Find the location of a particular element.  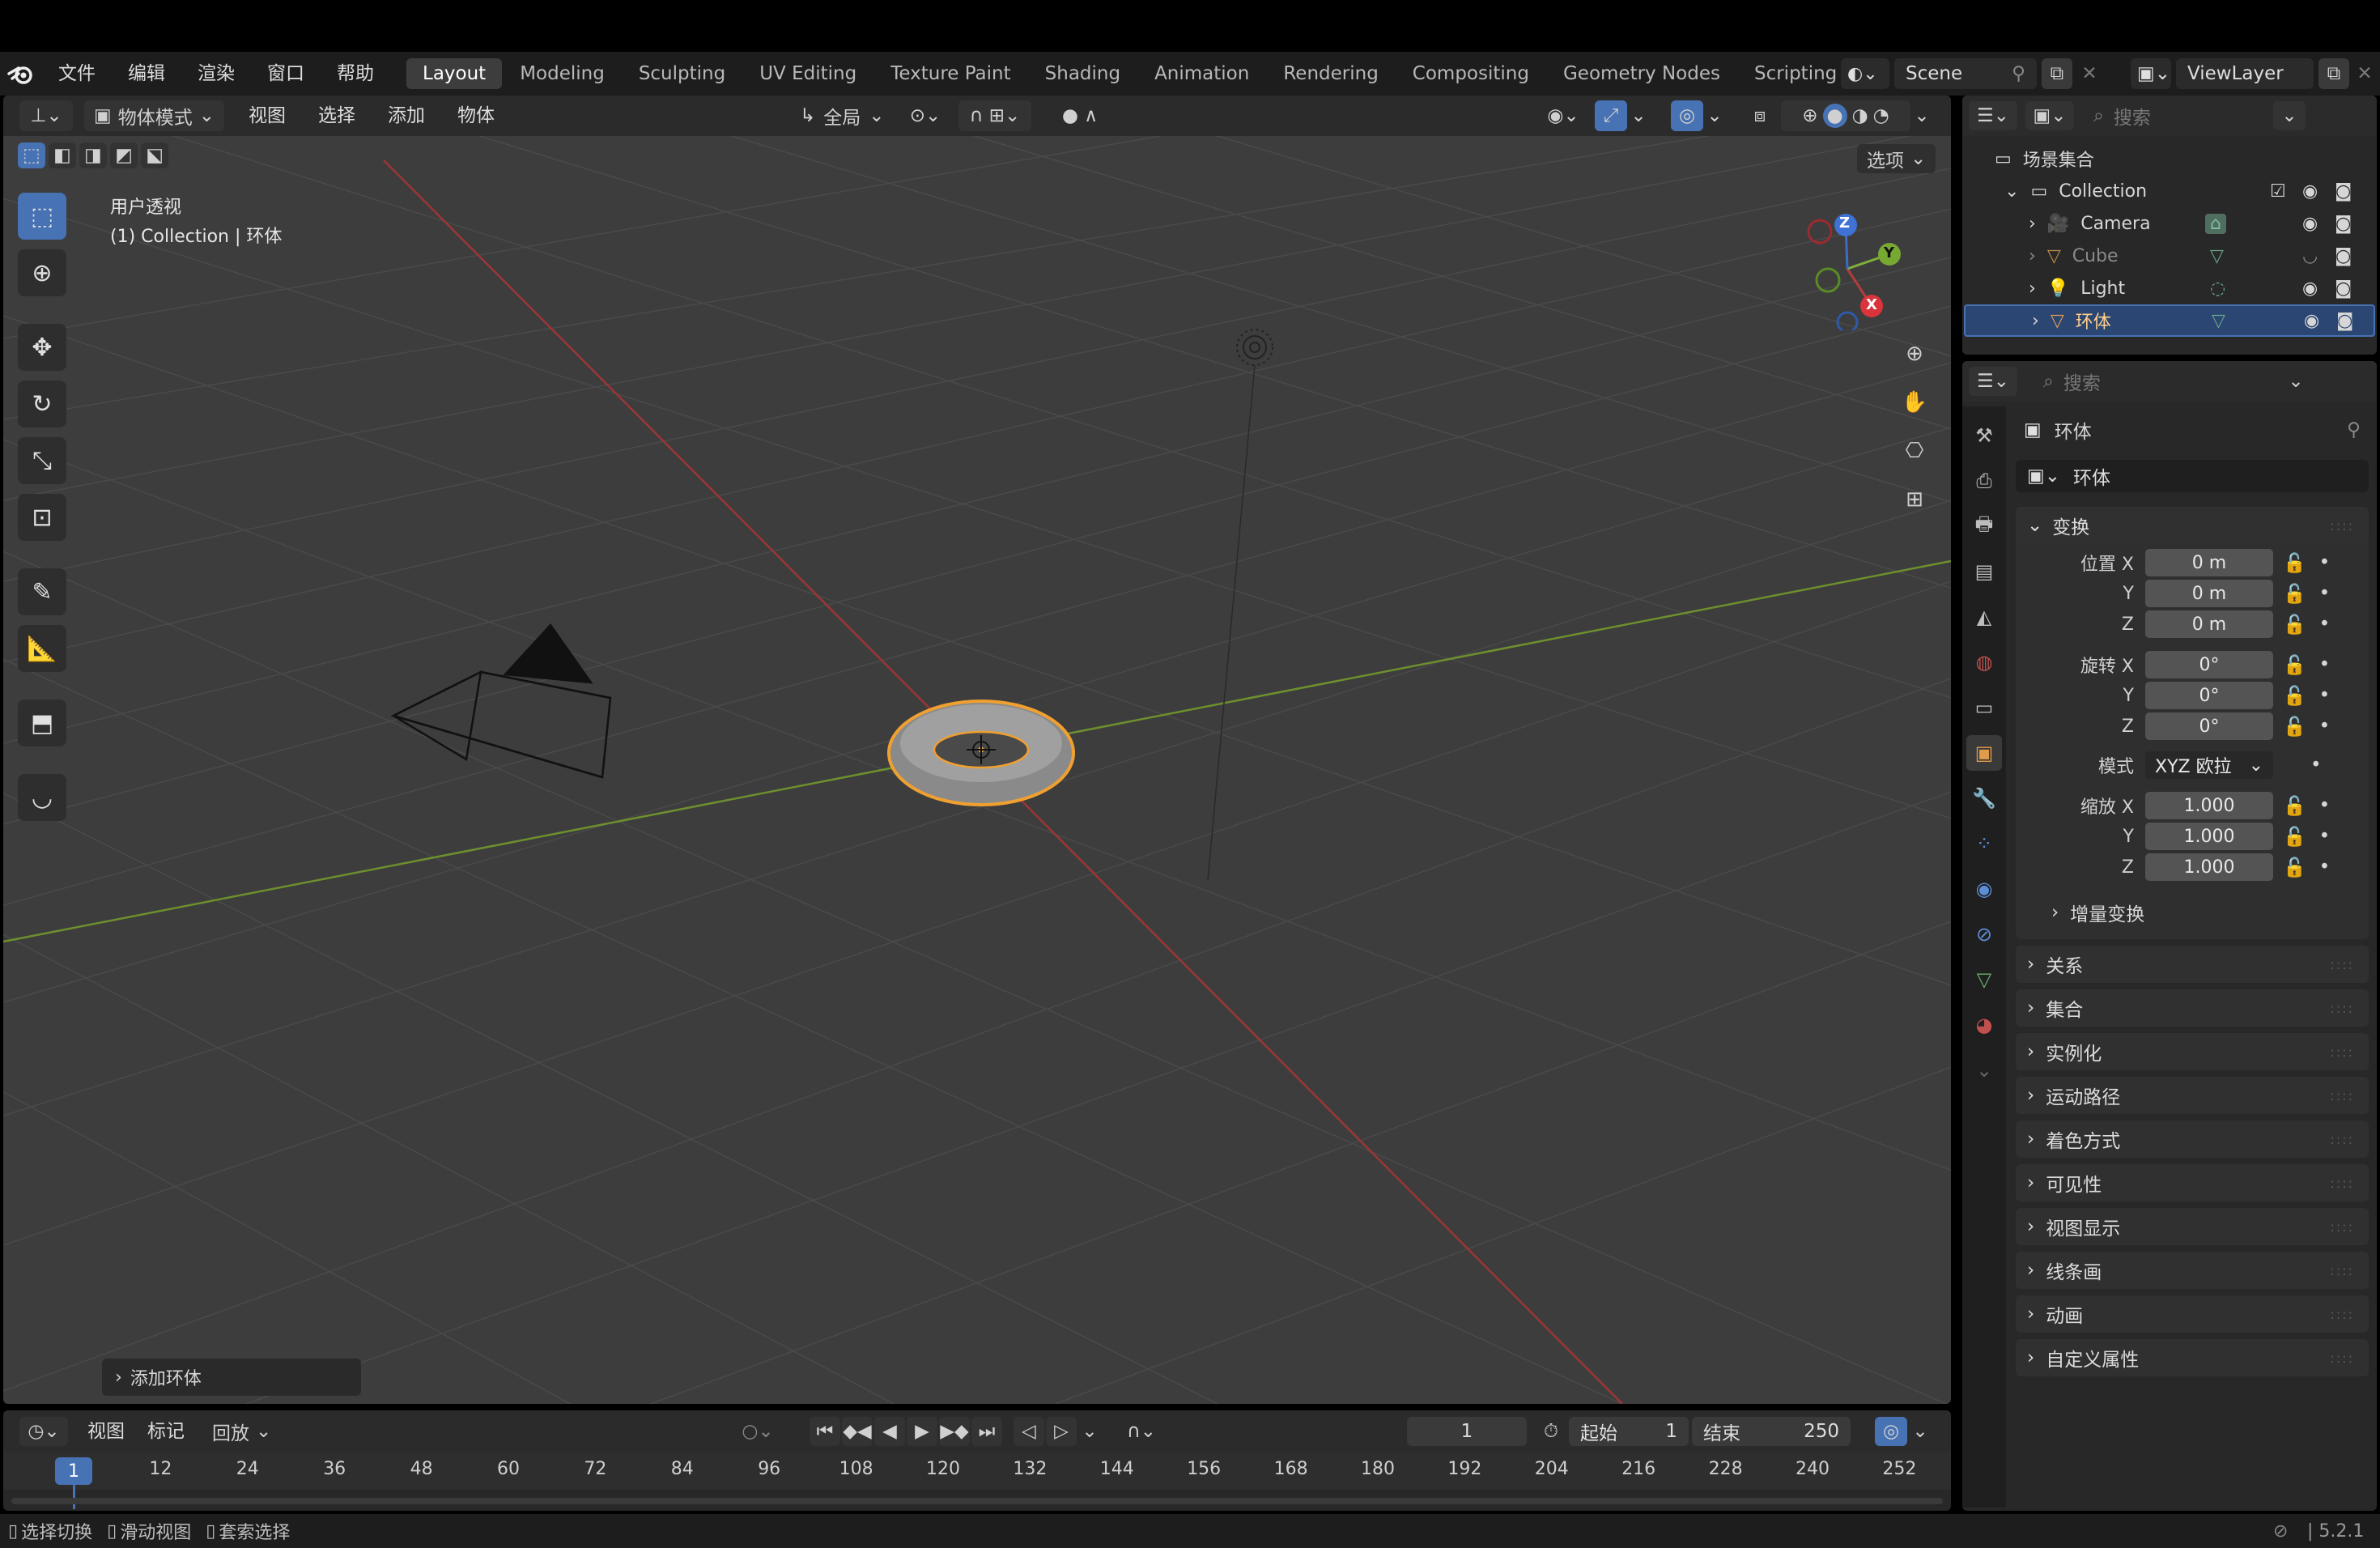

tab-uv-editing: UV Editing is located at coordinates (808, 74).